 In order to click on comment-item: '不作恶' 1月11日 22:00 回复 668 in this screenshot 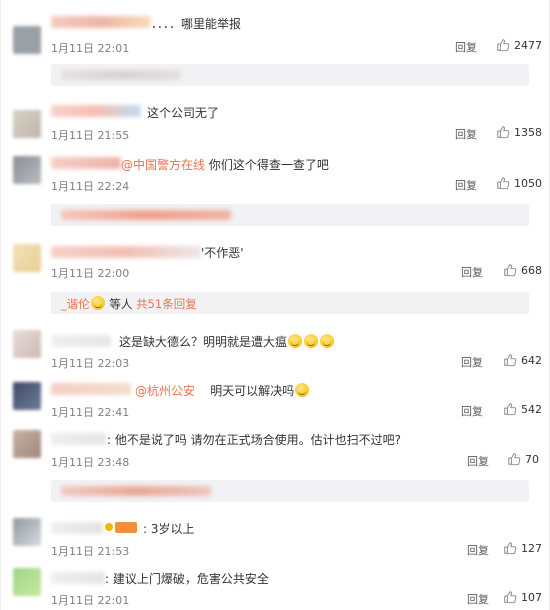, I will do `click(275, 261)`.